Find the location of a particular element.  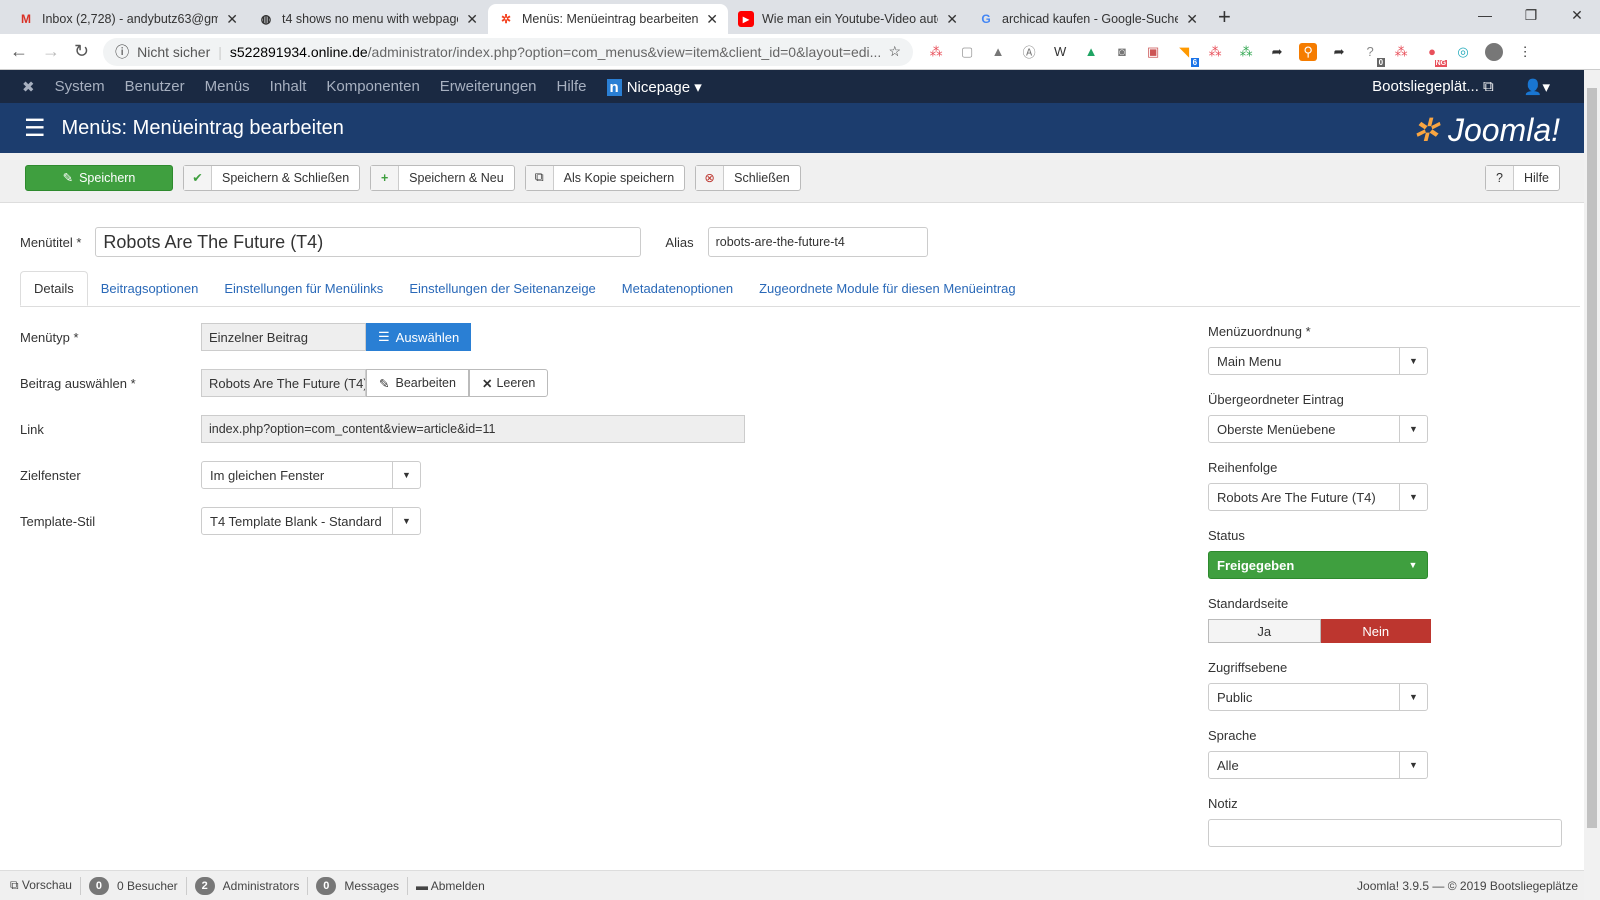

tab-link-settings: Einstellungen für Menülinks is located at coordinates (303, 288).